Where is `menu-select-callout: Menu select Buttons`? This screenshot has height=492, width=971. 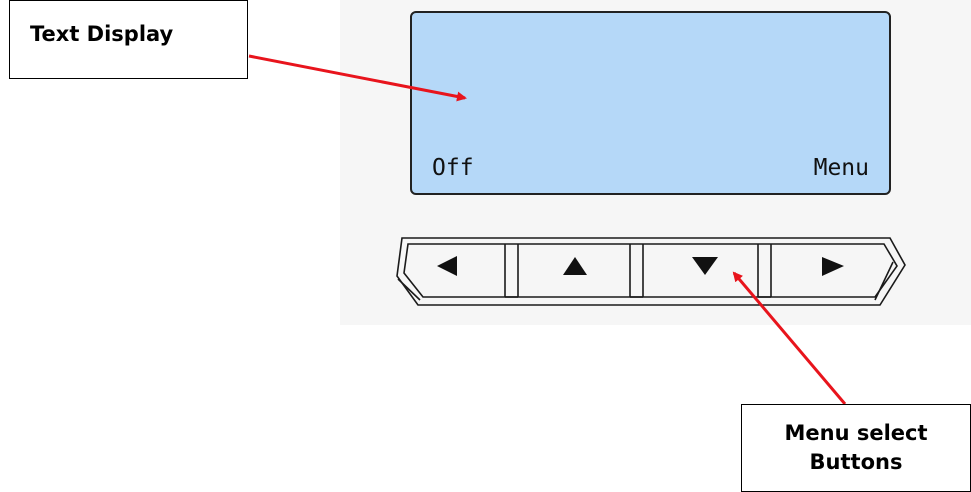 menu-select-callout: Menu select Buttons is located at coordinates (856, 448).